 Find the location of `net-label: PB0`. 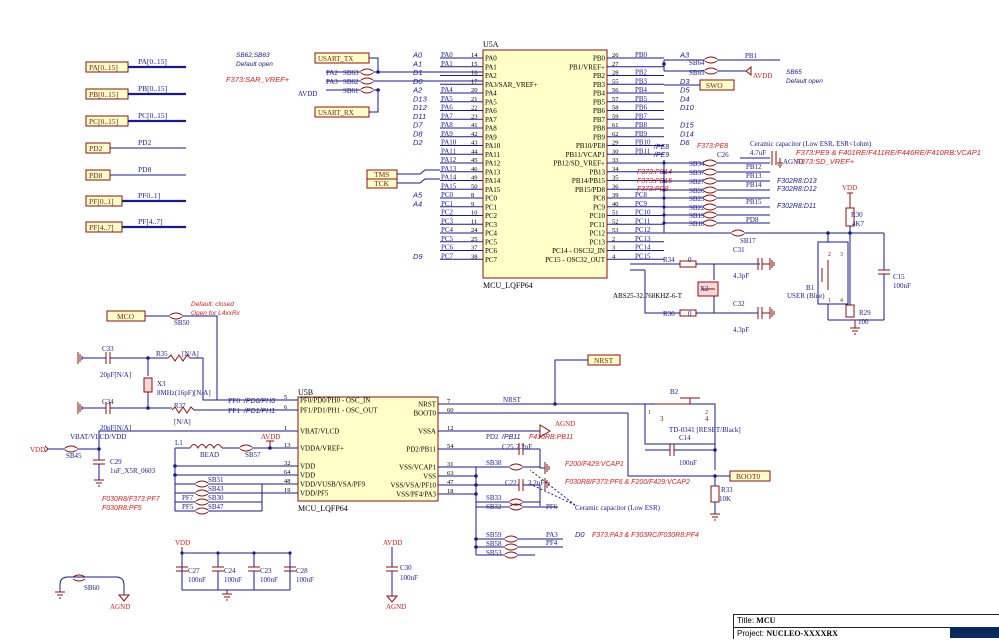

net-label: PB0 is located at coordinates (641, 55).